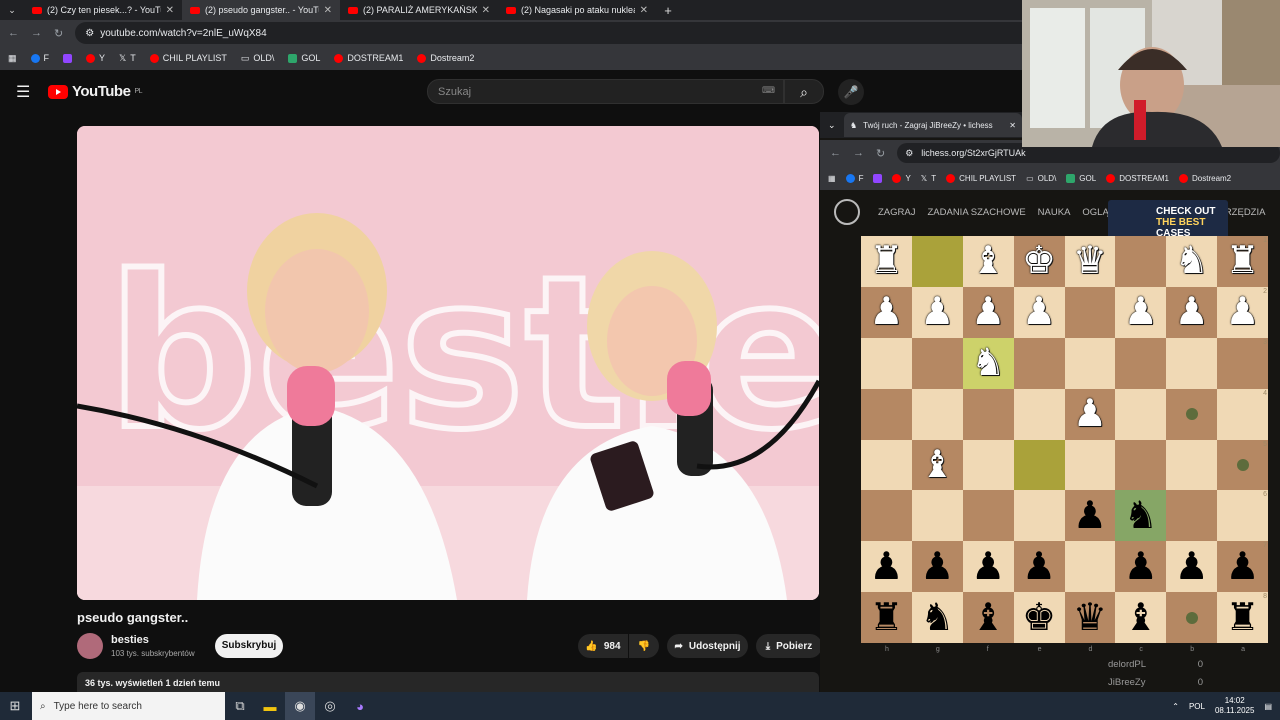  I want to click on board-square: ♜ 8 a, so click(1242, 622).